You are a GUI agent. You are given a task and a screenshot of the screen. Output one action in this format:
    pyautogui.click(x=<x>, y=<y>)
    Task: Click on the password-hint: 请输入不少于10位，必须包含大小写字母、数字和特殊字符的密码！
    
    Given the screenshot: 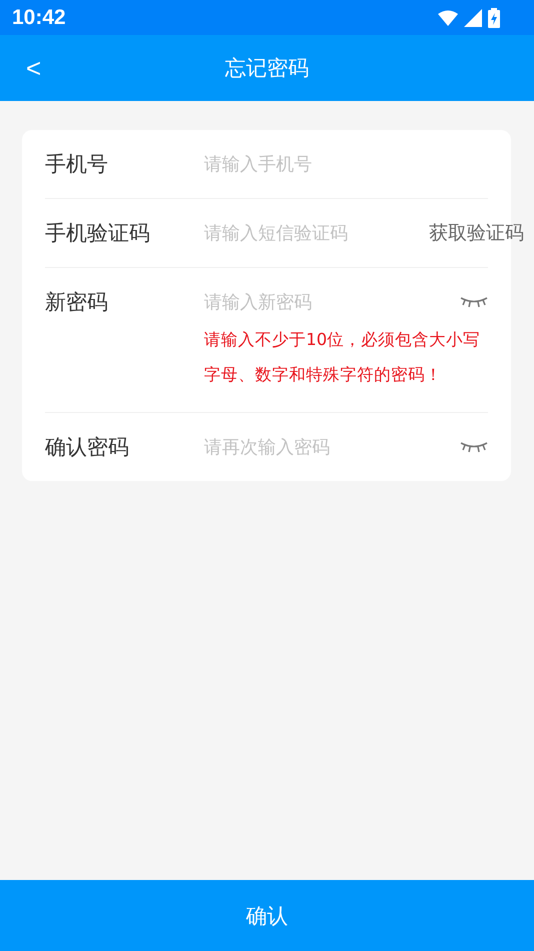 What is the action you would take?
    pyautogui.click(x=342, y=357)
    